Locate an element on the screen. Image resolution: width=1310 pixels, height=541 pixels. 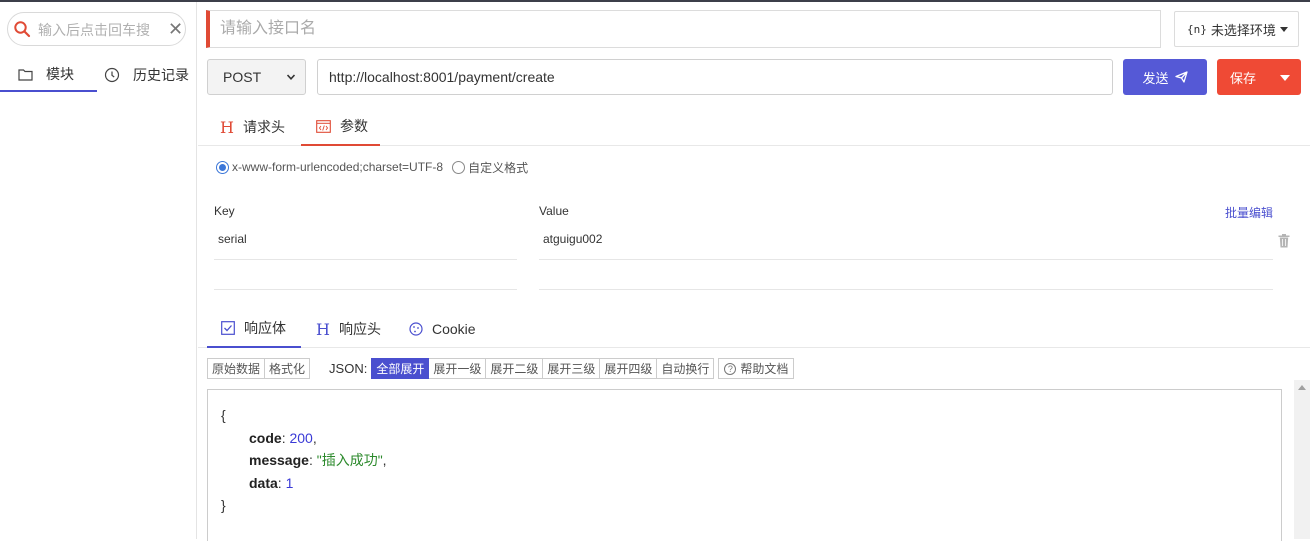
help-docs-button: ? 帮助文档 is located at coordinates (756, 368).